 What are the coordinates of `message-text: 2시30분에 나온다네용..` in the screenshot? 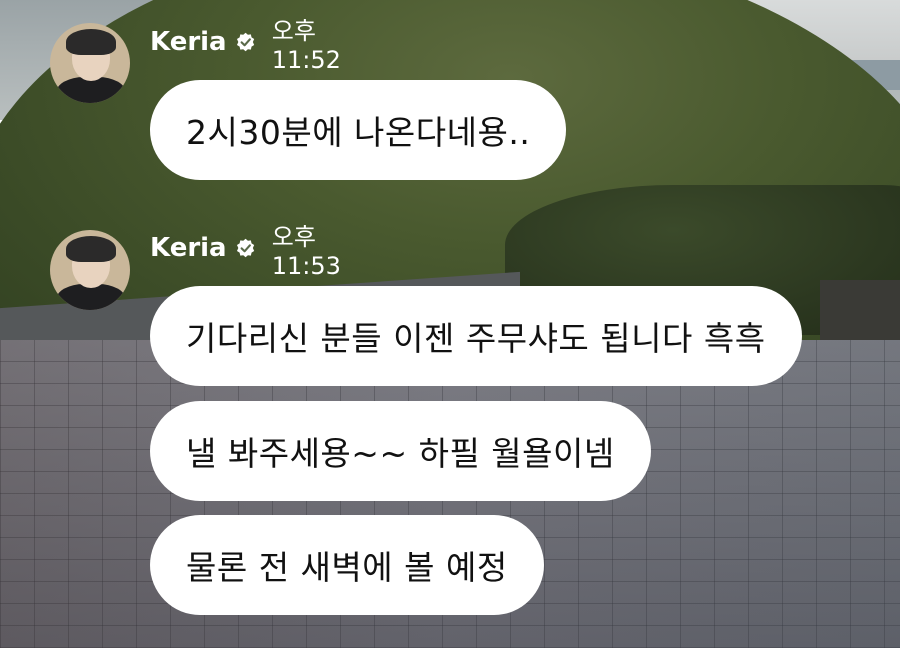 It's located at (358, 132).